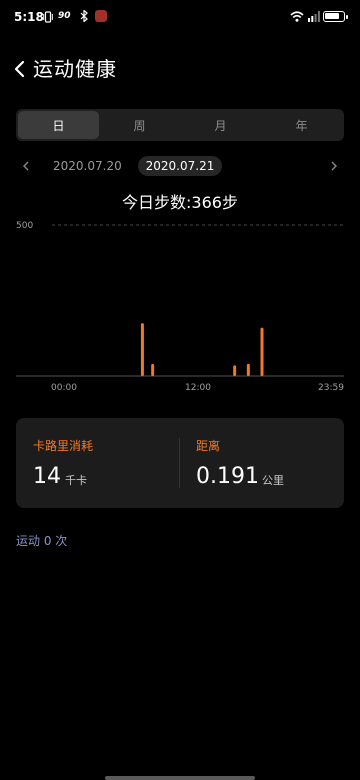 Image resolution: width=360 pixels, height=780 pixels. Describe the element at coordinates (297, 16) in the screenshot. I see `wifi-icon` at that location.